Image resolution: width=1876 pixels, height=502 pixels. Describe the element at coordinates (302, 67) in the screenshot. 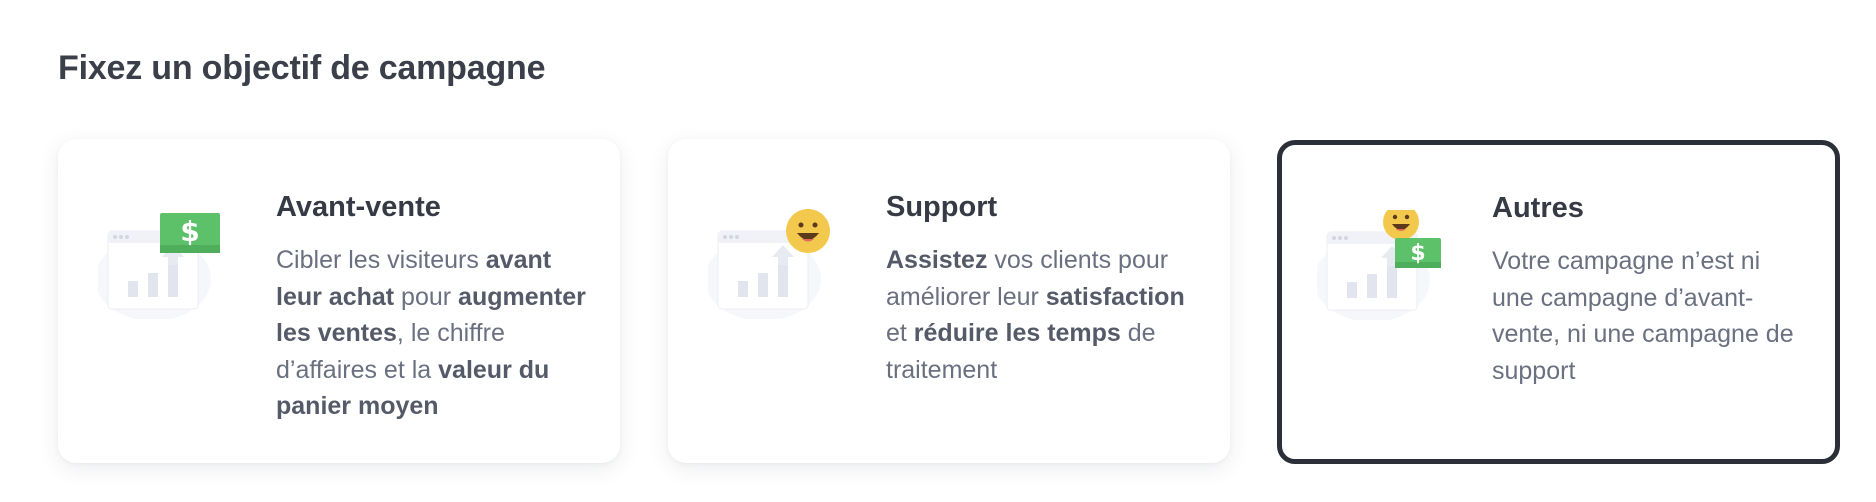

I see `page-title: Fixez un objectif de campagne` at that location.